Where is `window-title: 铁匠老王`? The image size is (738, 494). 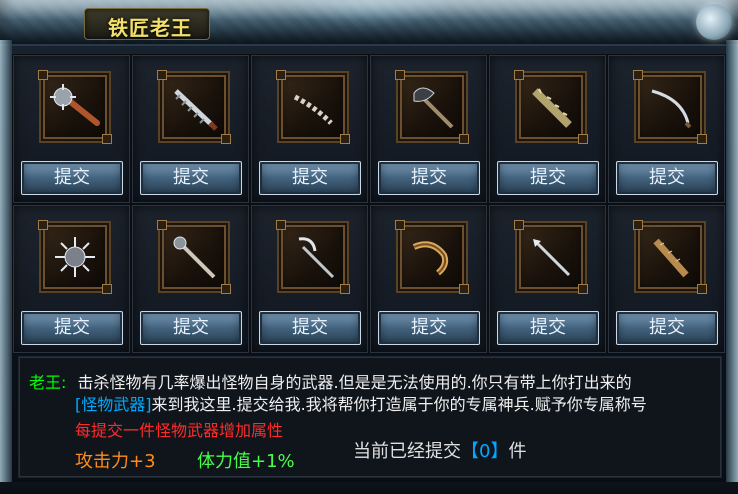 window-title: 铁匠老王 is located at coordinates (150, 28).